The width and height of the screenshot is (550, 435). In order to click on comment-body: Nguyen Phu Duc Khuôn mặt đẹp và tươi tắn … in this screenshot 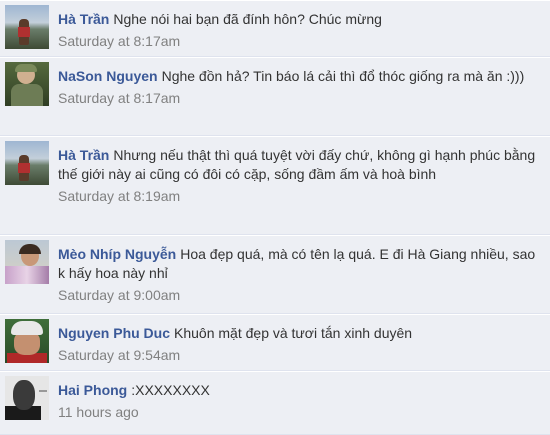, I will do `click(300, 342)`.